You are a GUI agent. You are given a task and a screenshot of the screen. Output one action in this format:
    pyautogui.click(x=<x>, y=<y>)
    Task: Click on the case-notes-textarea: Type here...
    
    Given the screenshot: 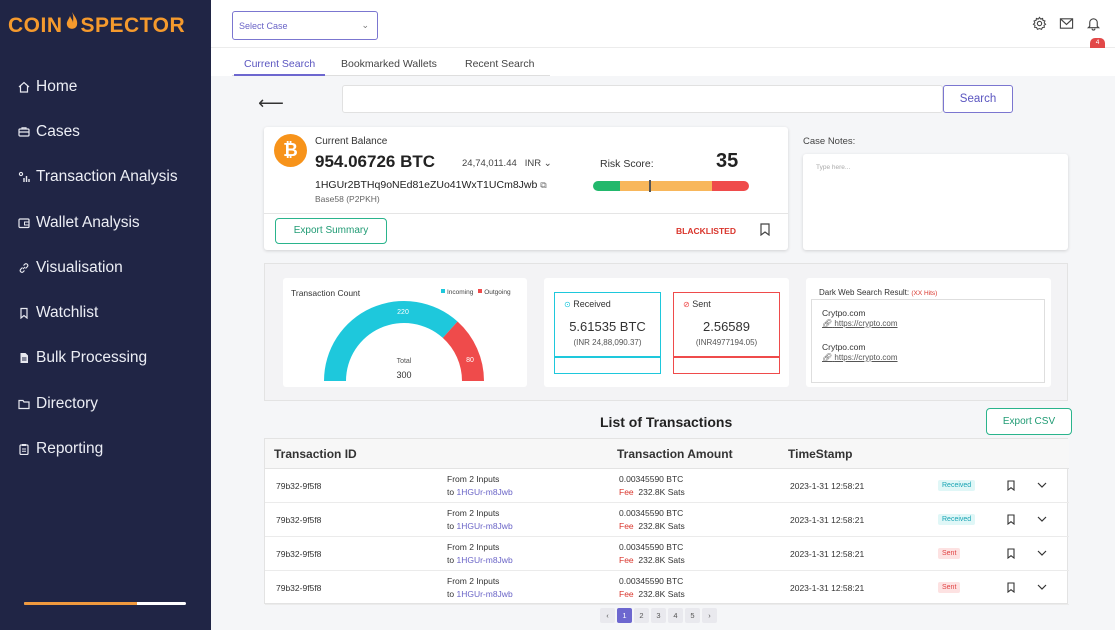 What is the action you would take?
    pyautogui.click(x=935, y=202)
    